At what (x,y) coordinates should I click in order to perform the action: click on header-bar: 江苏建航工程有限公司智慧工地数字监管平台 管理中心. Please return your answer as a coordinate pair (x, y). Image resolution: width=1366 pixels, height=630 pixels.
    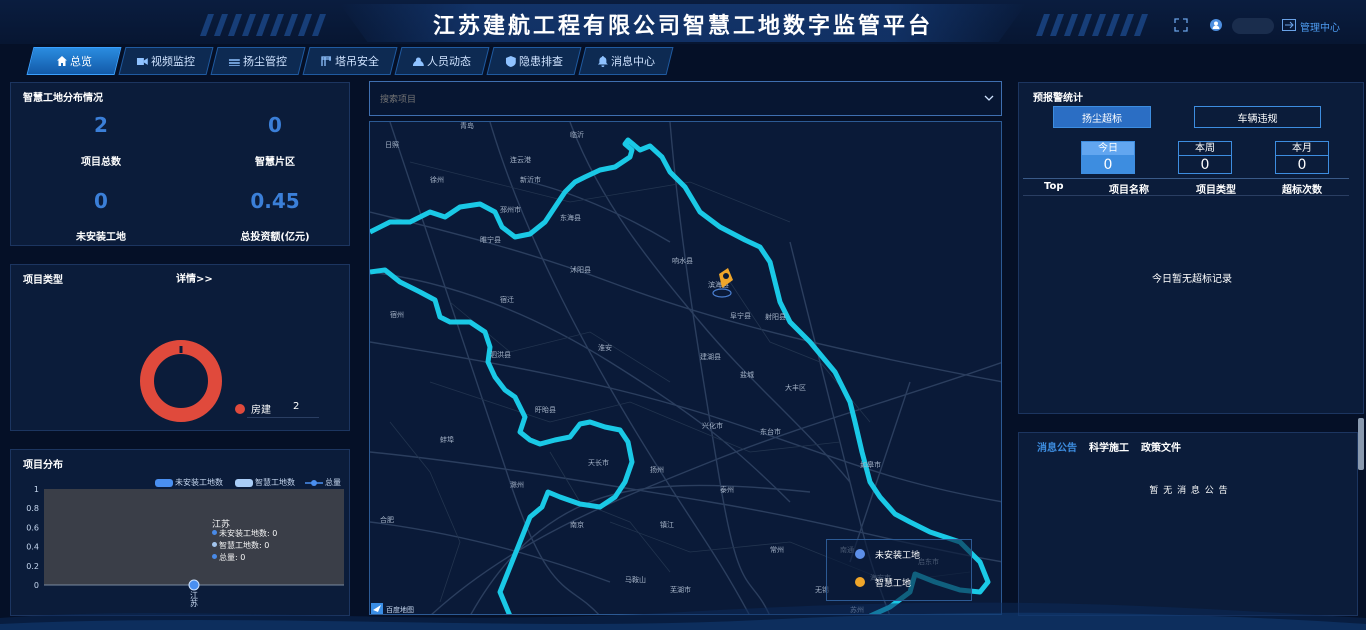
    Looking at the image, I should click on (683, 22).